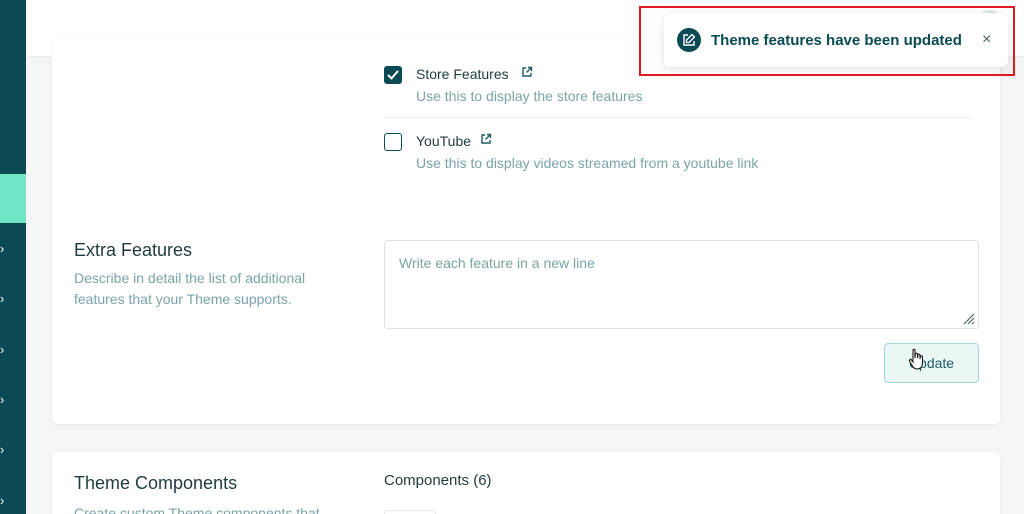 This screenshot has width=1024, height=514. What do you see at coordinates (393, 142) in the screenshot?
I see `youtube-checkbox` at bounding box center [393, 142].